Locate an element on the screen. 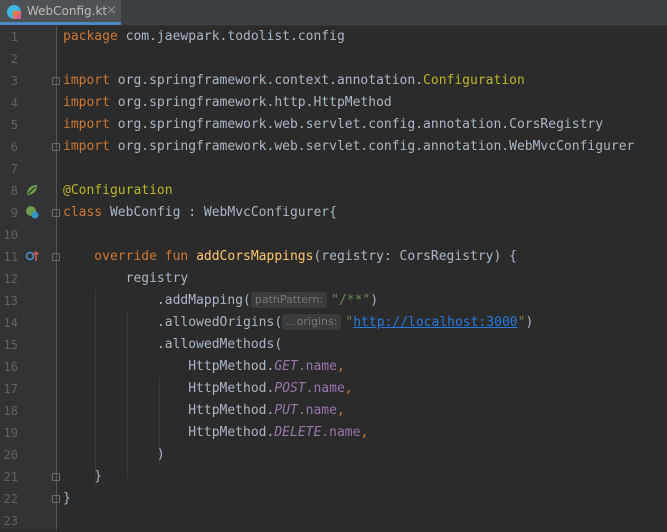  code-segment: WebConfig : WebMvcConfigurer{ is located at coordinates (219, 212).